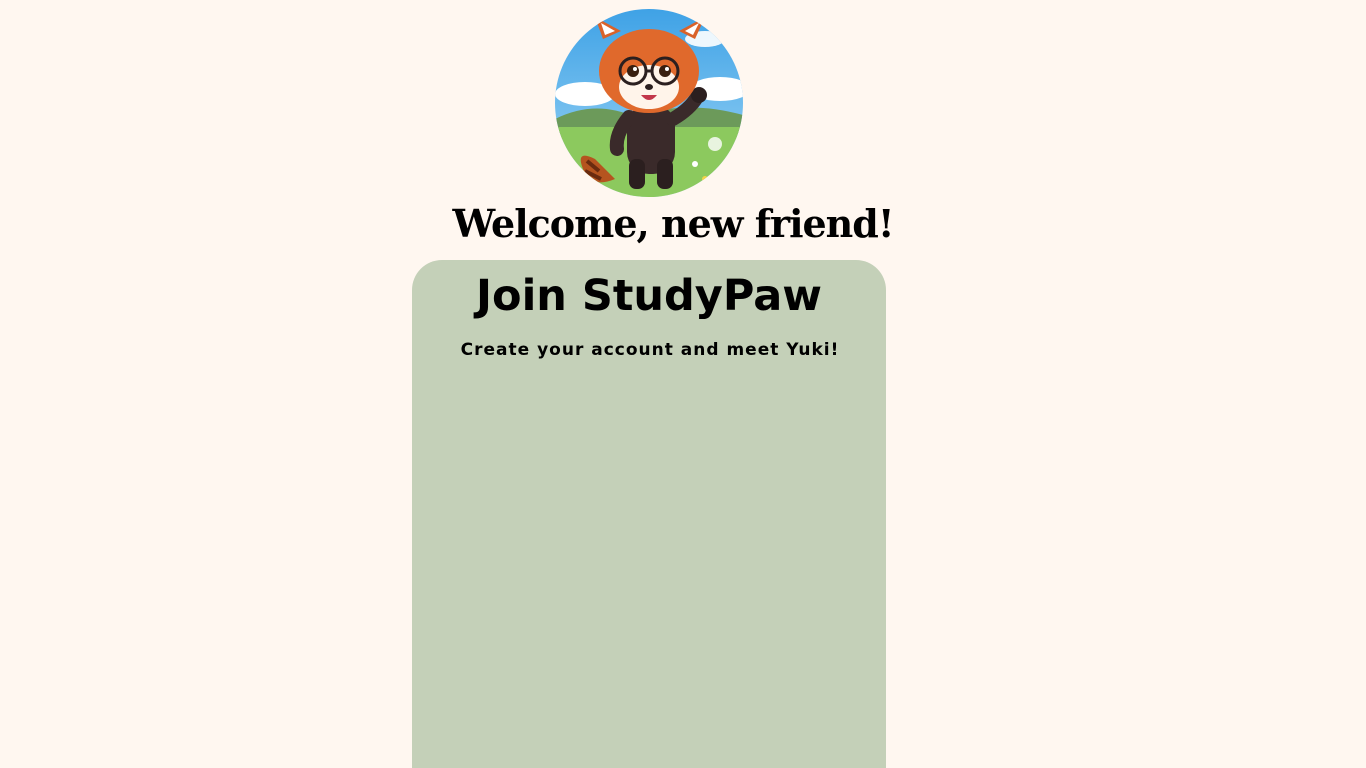  Describe the element at coordinates (673, 223) in the screenshot. I see `welcome-heading: Welcome, new friend!` at that location.